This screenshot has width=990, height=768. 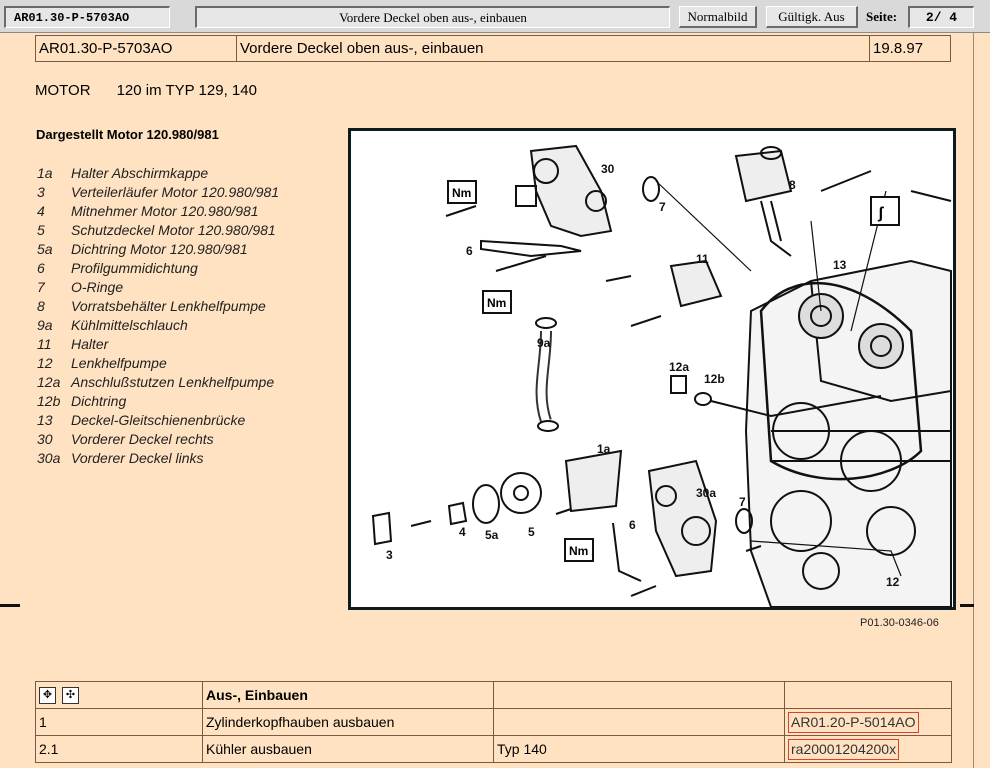 I want to click on header-date: 19.8.97, so click(x=898, y=48).